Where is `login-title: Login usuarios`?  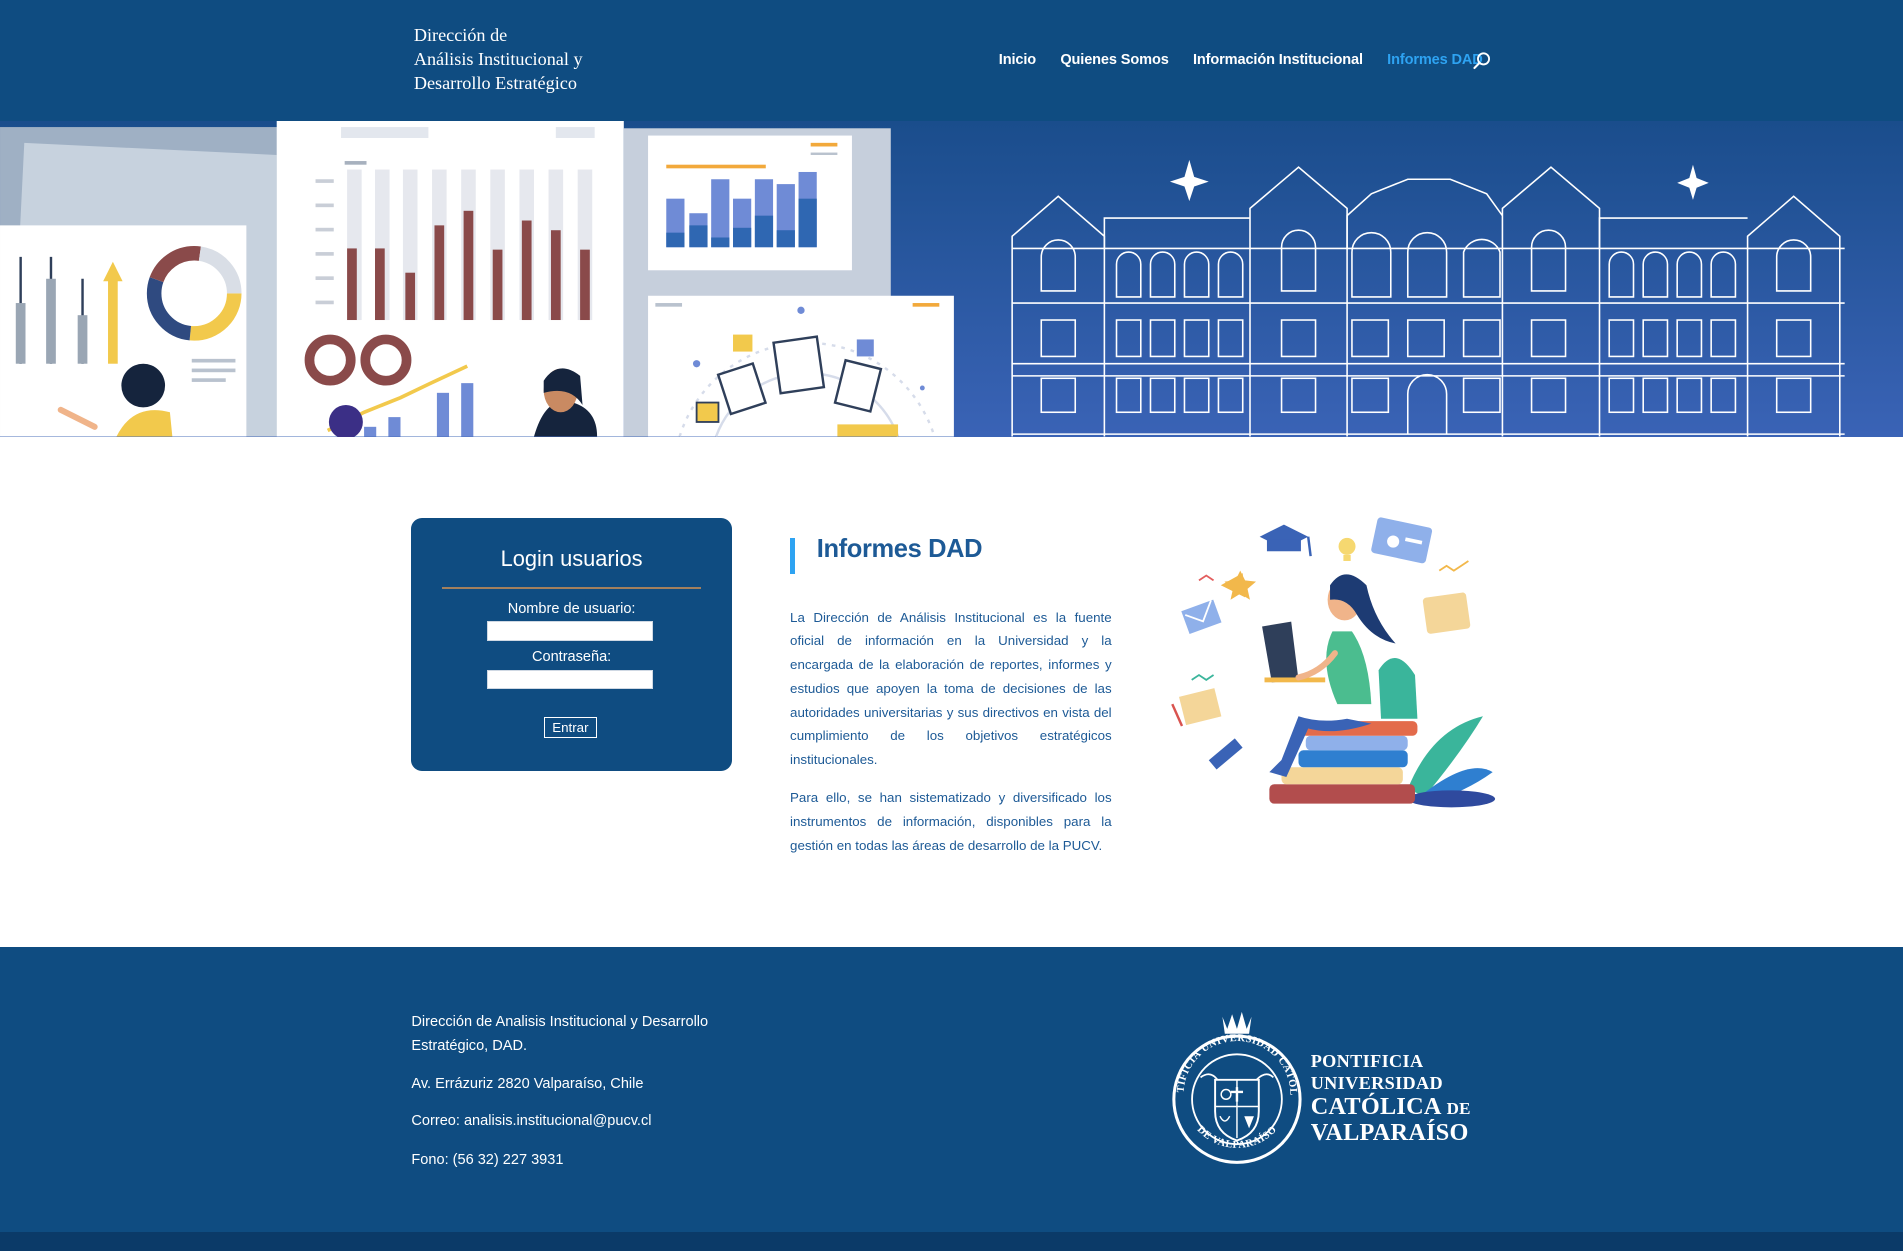
login-title: Login usuarios is located at coordinates (571, 559).